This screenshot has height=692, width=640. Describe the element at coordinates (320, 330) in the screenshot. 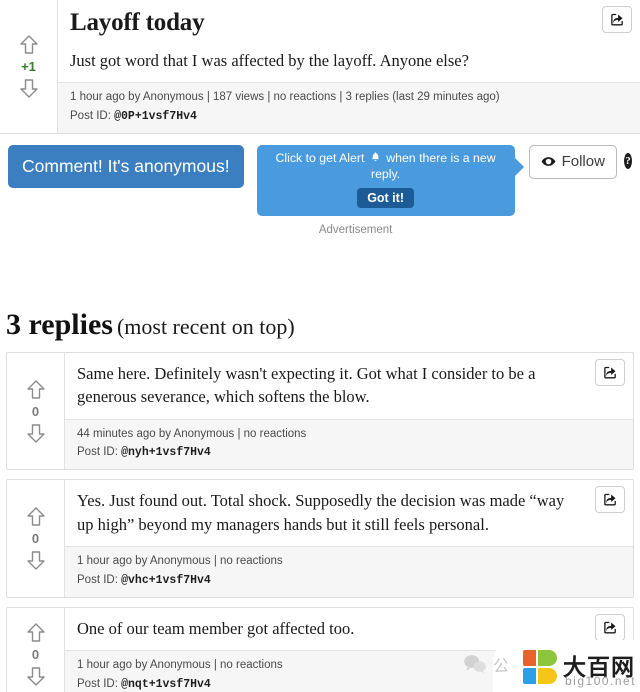

I see `replies-heading: 3 replies (most recent on top)` at that location.